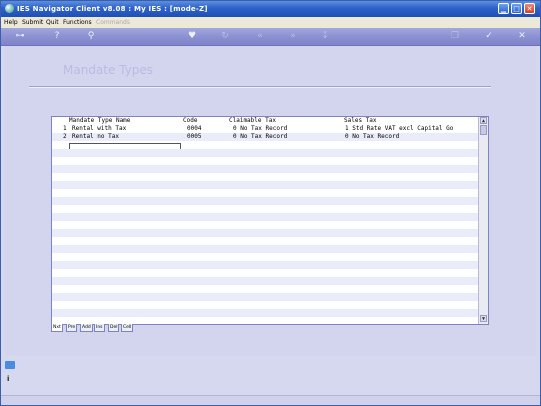 This screenshot has height=406, width=541. I want to click on rewind-icon: «, so click(260, 36).